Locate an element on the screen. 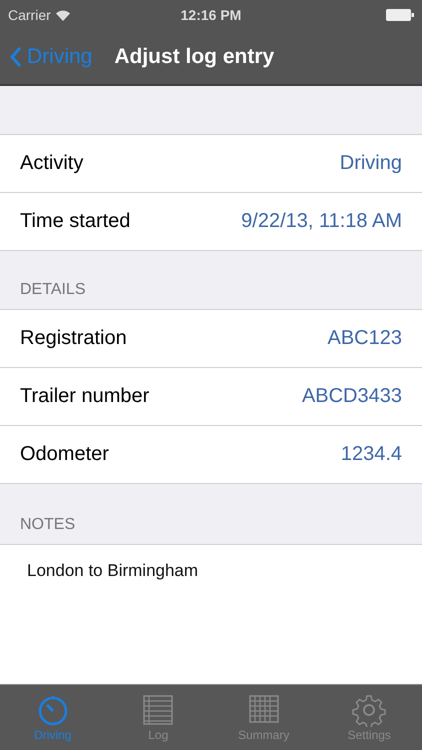 Image resolution: width=422 pixels, height=750 pixels. back-chevron-icon is located at coordinates (16, 57).